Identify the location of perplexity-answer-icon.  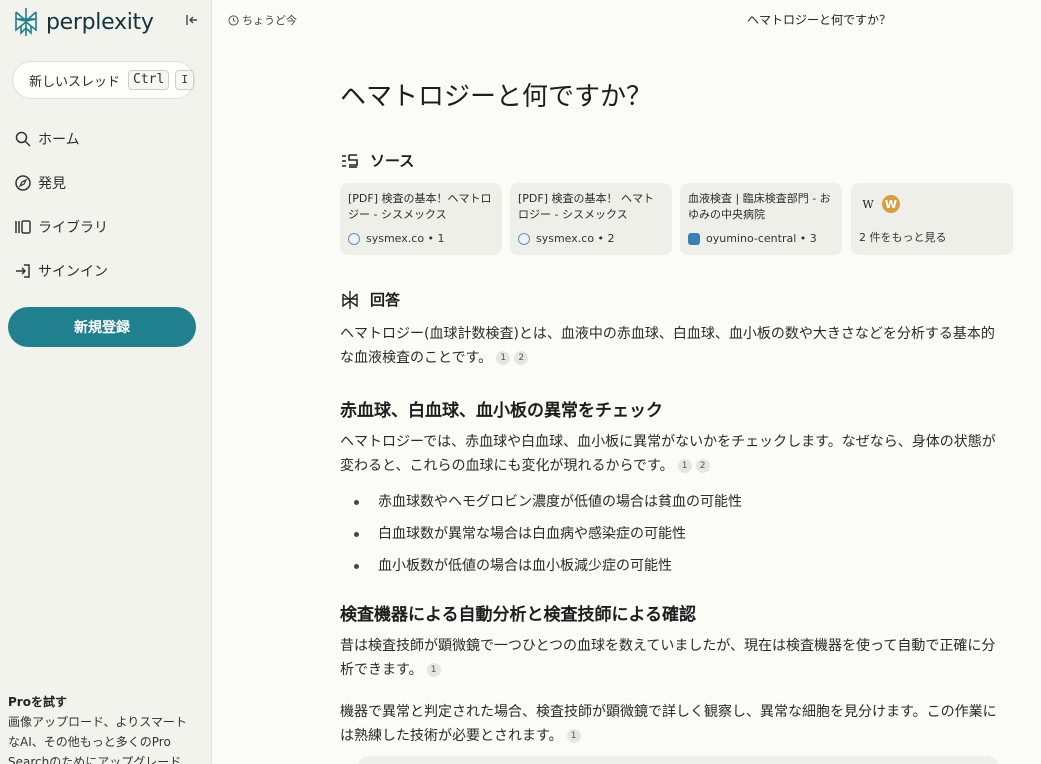
(350, 299).